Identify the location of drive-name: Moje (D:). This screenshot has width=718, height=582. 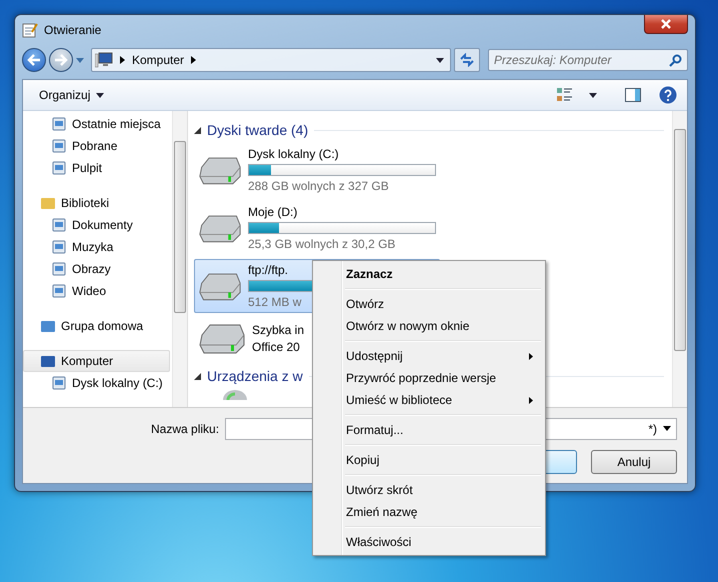
(273, 212).